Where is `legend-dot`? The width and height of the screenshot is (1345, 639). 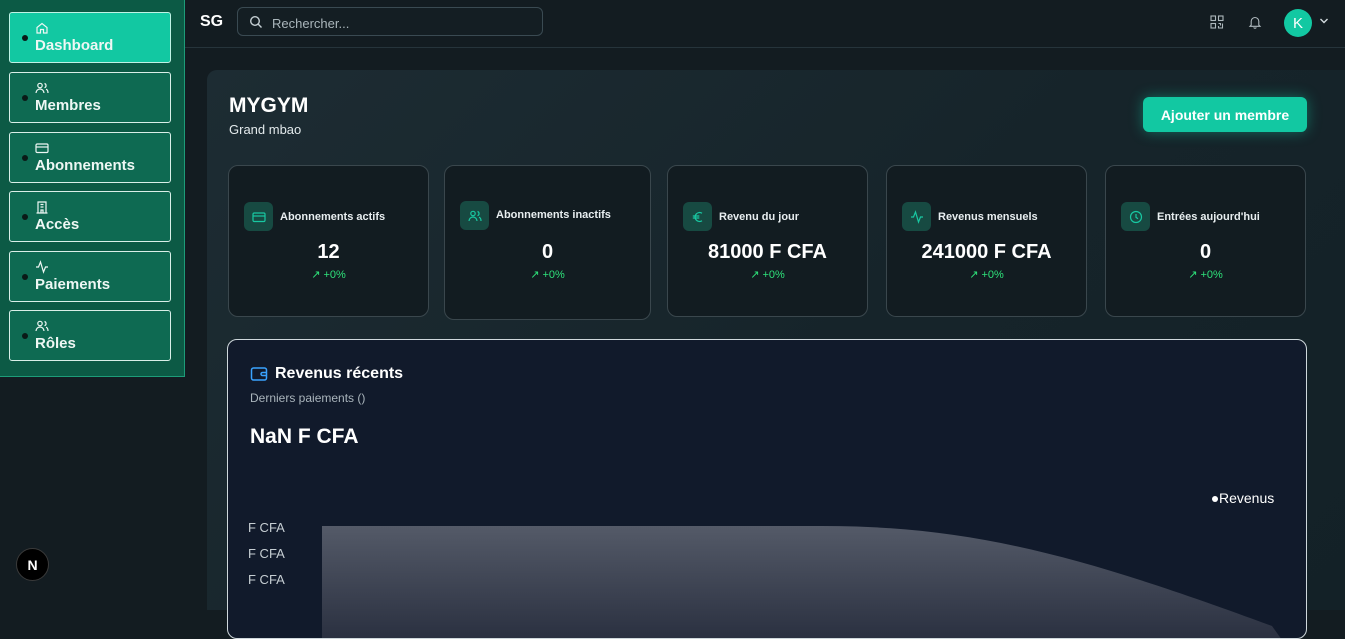
legend-dot is located at coordinates (1215, 499).